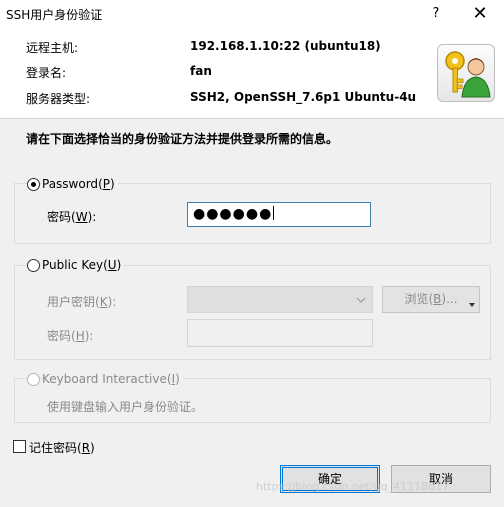 This screenshot has width=504, height=507. What do you see at coordinates (125, 407) in the screenshot?
I see `keyboard-interactive-description: 使用键盘输入用户身份验证。` at bounding box center [125, 407].